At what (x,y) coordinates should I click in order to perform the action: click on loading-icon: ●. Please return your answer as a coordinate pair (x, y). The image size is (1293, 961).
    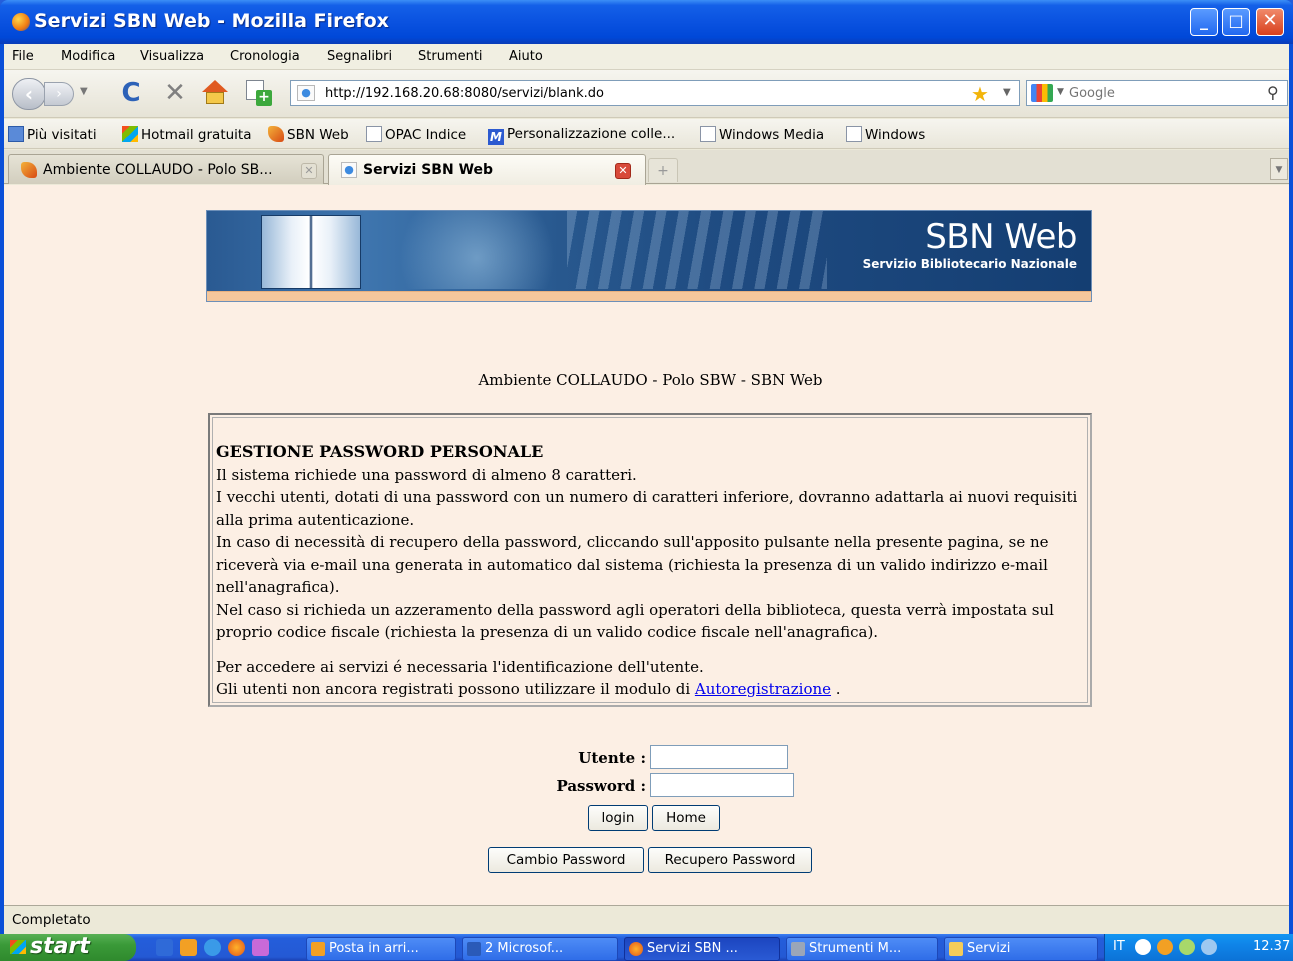
    Looking at the image, I should click on (349, 170).